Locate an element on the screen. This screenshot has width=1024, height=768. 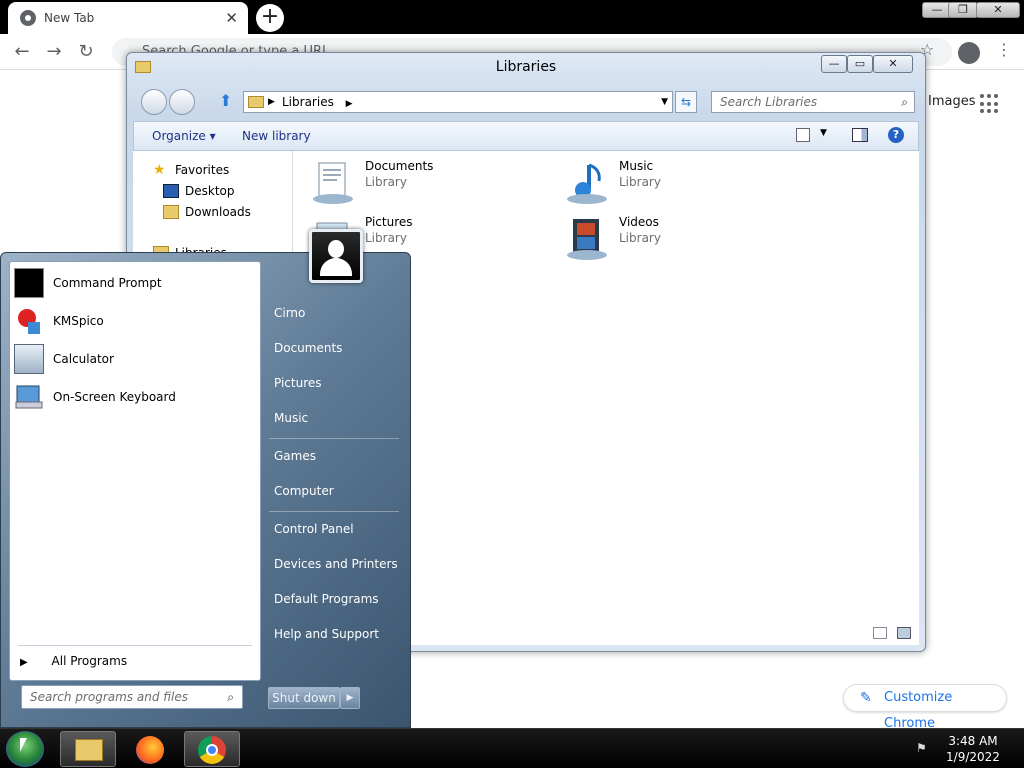
documents-library-icon is located at coordinates (333, 183).